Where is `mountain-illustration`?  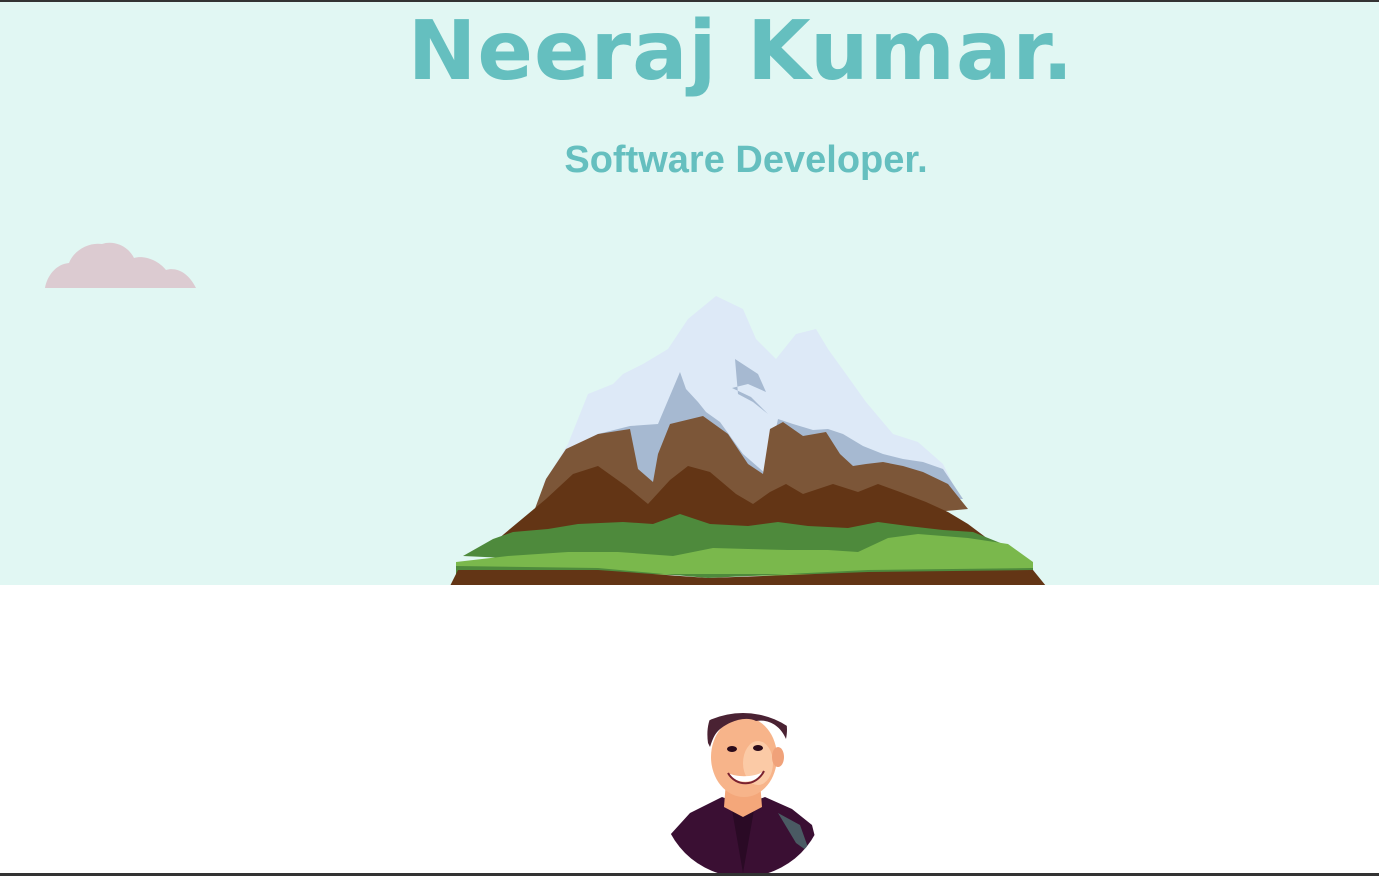
mountain-illustration is located at coordinates (748, 440).